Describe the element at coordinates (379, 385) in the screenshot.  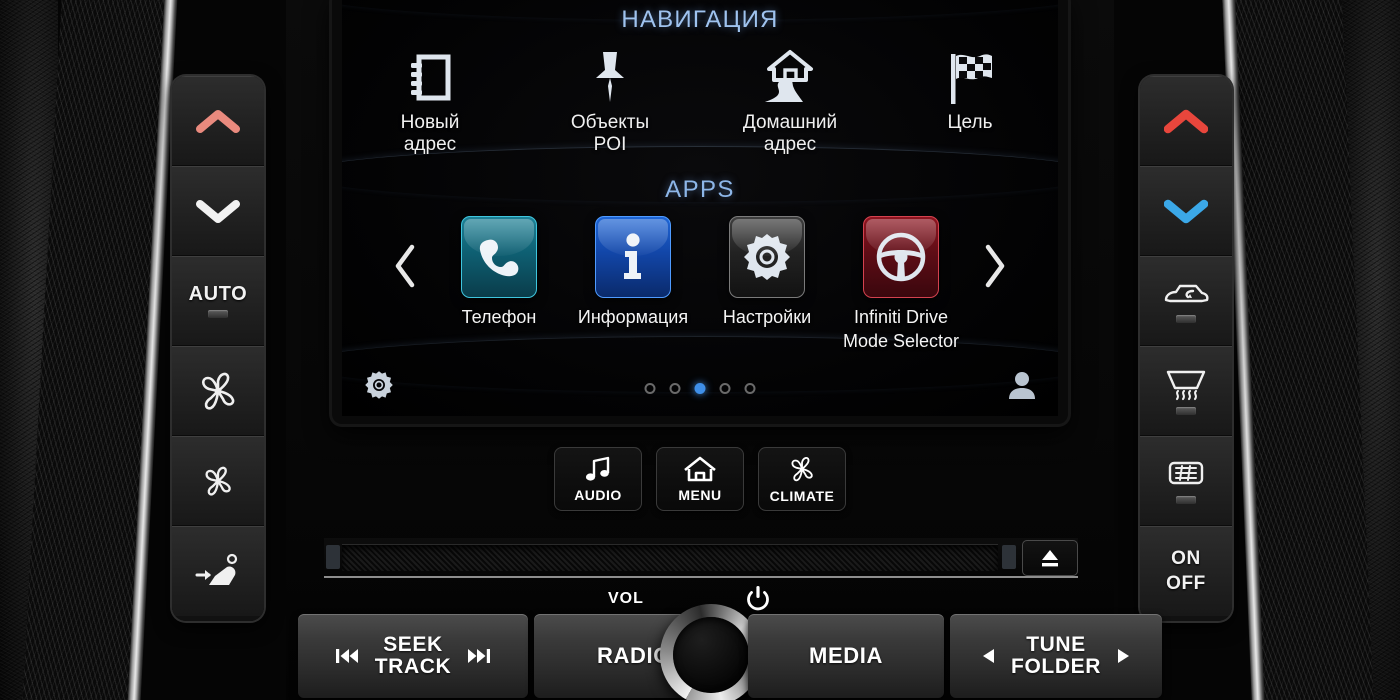
I see `display-settings-button` at that location.